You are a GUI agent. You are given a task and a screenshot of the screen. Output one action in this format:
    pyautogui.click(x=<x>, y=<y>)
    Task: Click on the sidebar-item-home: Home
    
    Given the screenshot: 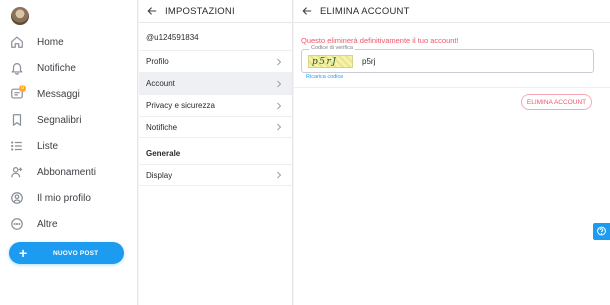 What is the action you would take?
    pyautogui.click(x=37, y=42)
    